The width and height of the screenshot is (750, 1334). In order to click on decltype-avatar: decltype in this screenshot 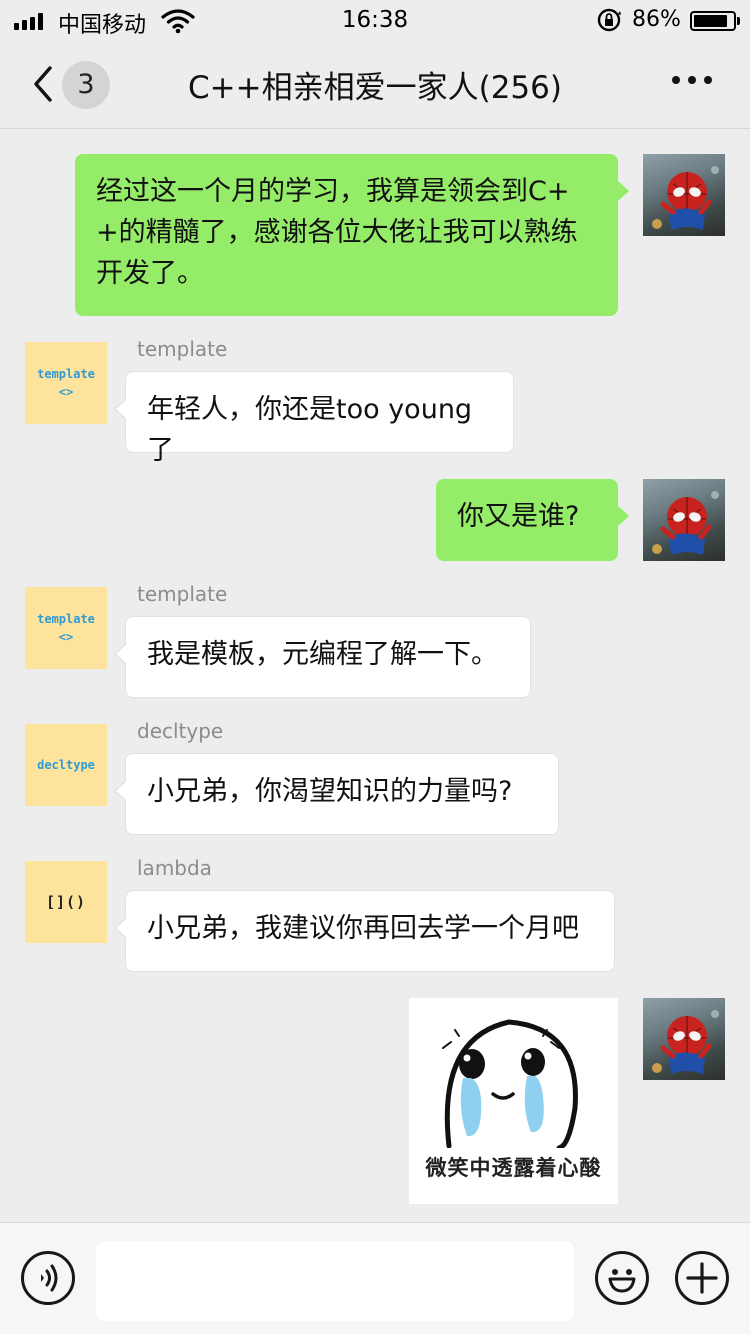, I will do `click(66, 765)`.